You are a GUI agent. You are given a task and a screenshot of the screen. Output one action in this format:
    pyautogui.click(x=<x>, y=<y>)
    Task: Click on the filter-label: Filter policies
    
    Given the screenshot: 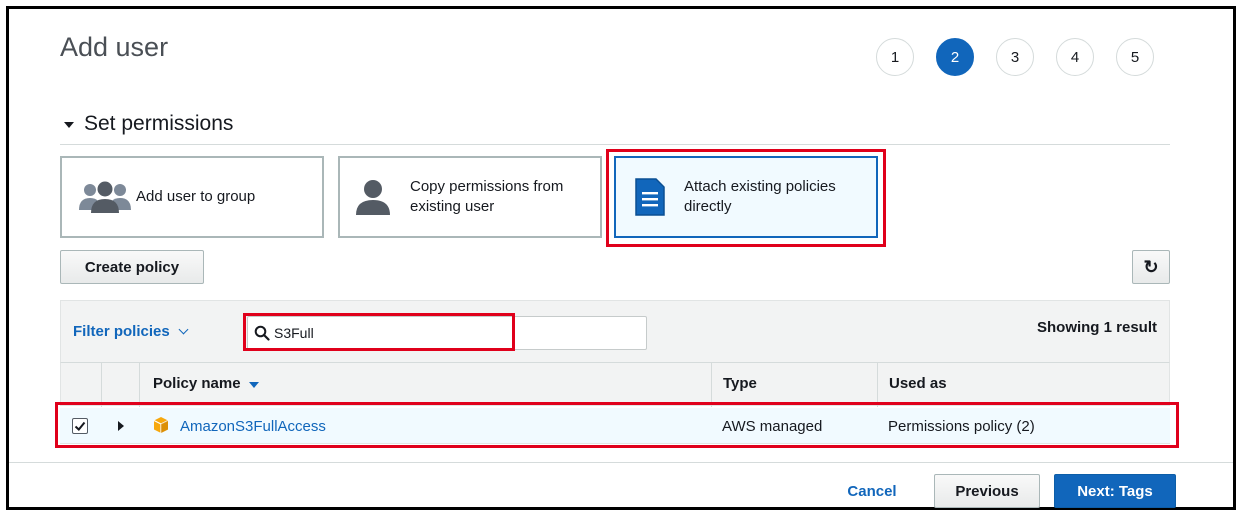 What is the action you would take?
    pyautogui.click(x=121, y=331)
    